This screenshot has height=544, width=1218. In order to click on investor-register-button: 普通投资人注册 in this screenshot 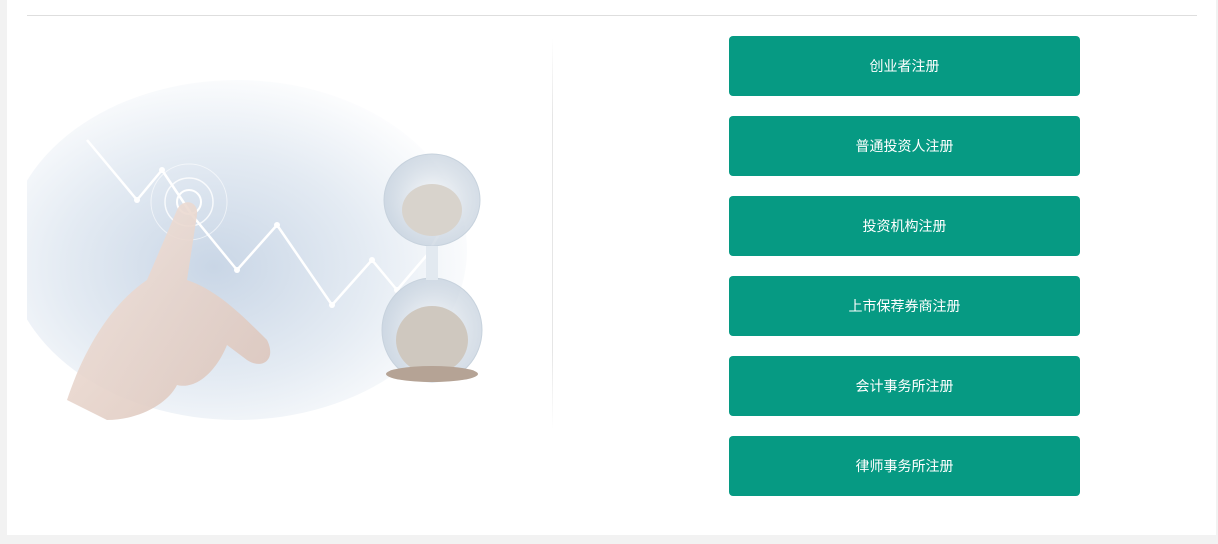, I will do `click(904, 146)`.